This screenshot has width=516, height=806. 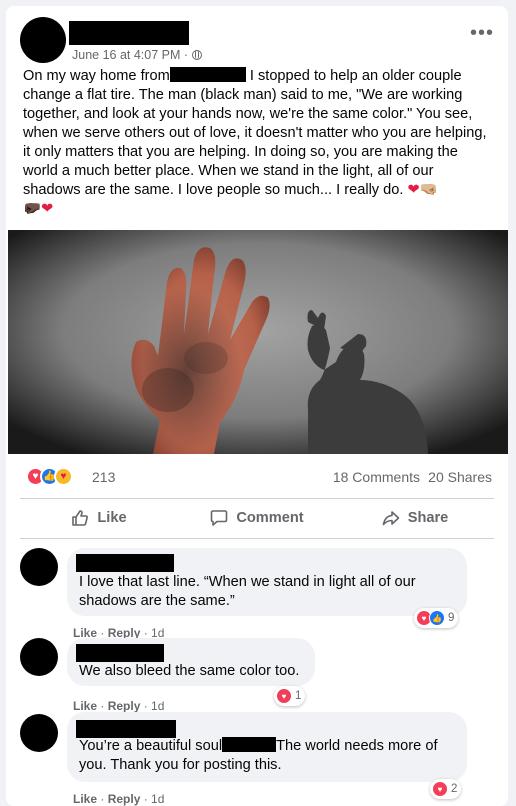 I want to click on like-button-label: Like, so click(x=112, y=518).